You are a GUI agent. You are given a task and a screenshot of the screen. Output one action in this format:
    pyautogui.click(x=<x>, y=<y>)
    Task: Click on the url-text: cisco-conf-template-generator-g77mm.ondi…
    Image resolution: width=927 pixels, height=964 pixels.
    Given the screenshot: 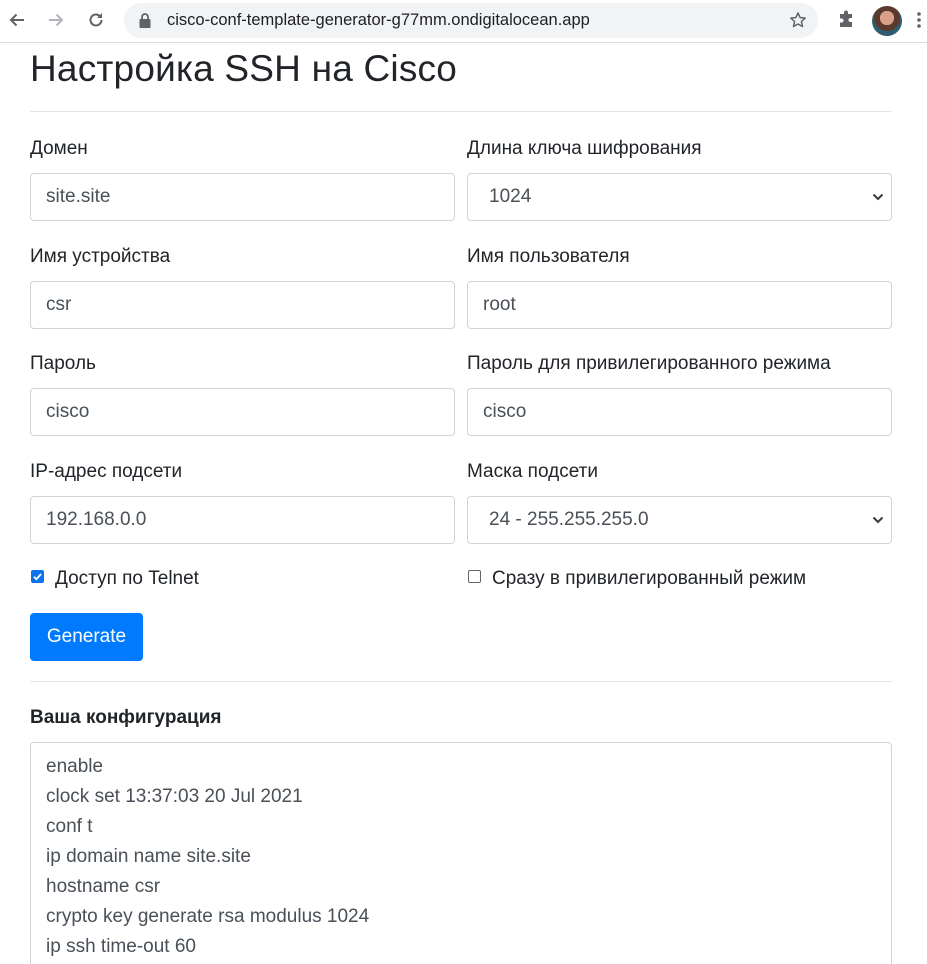 What is the action you would take?
    pyautogui.click(x=378, y=20)
    